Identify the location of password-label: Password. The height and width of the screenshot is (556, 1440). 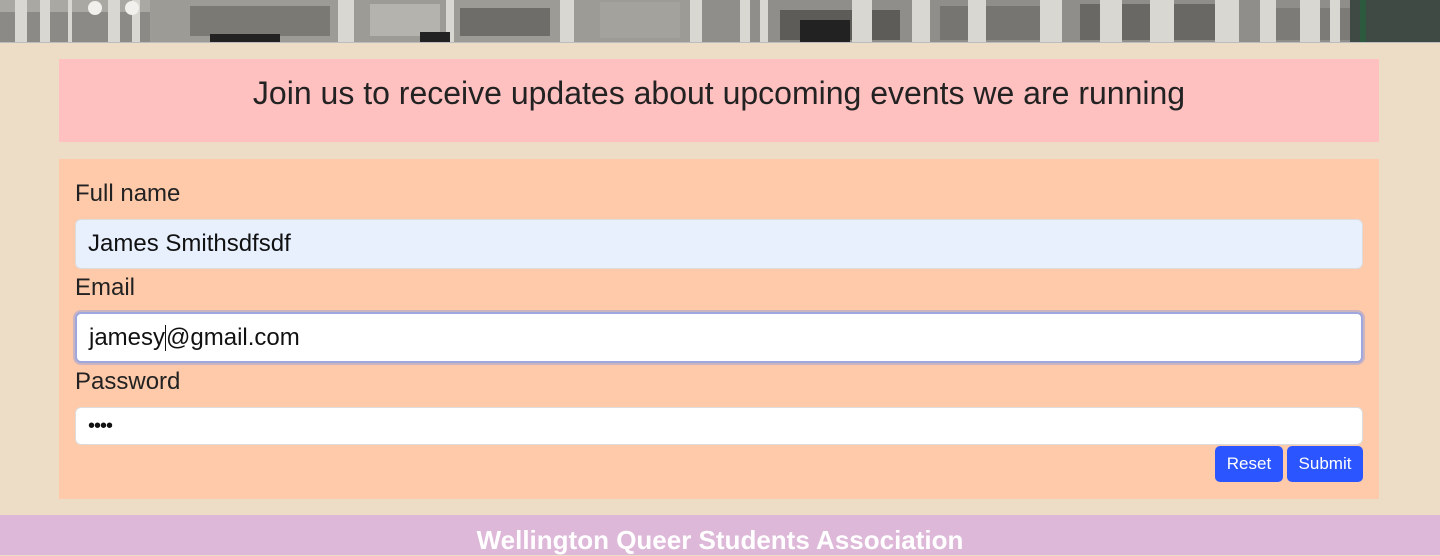
(128, 381).